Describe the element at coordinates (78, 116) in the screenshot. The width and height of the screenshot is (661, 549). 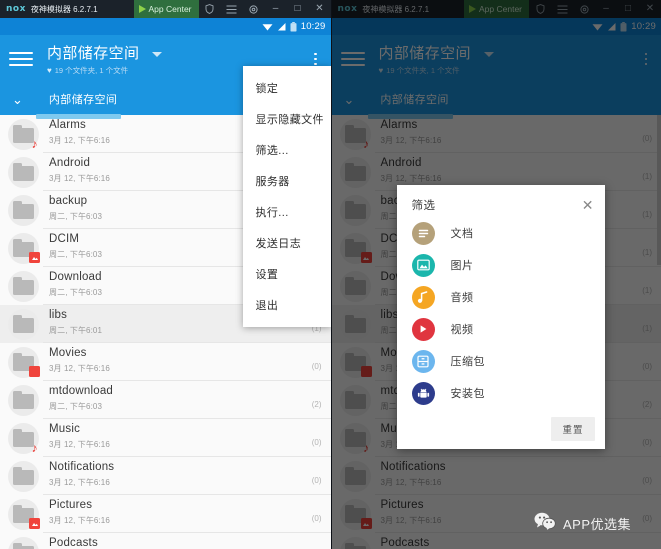
I see `active-tab-indicator` at that location.